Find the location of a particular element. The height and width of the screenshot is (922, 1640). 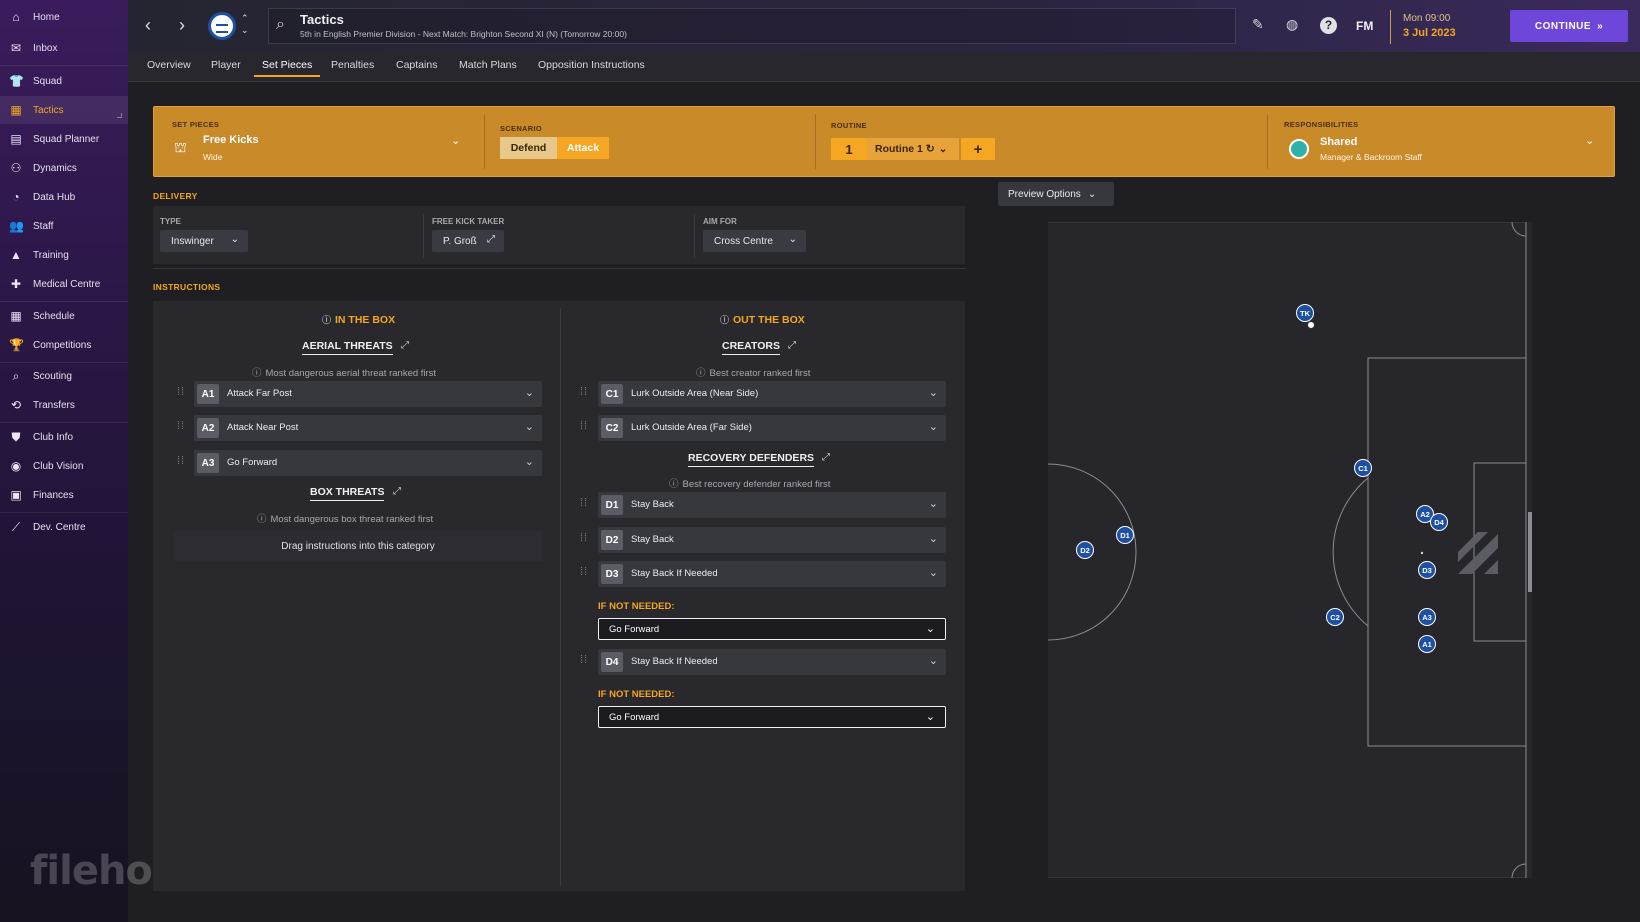

continue-button: CONTINUE » is located at coordinates (1569, 26).